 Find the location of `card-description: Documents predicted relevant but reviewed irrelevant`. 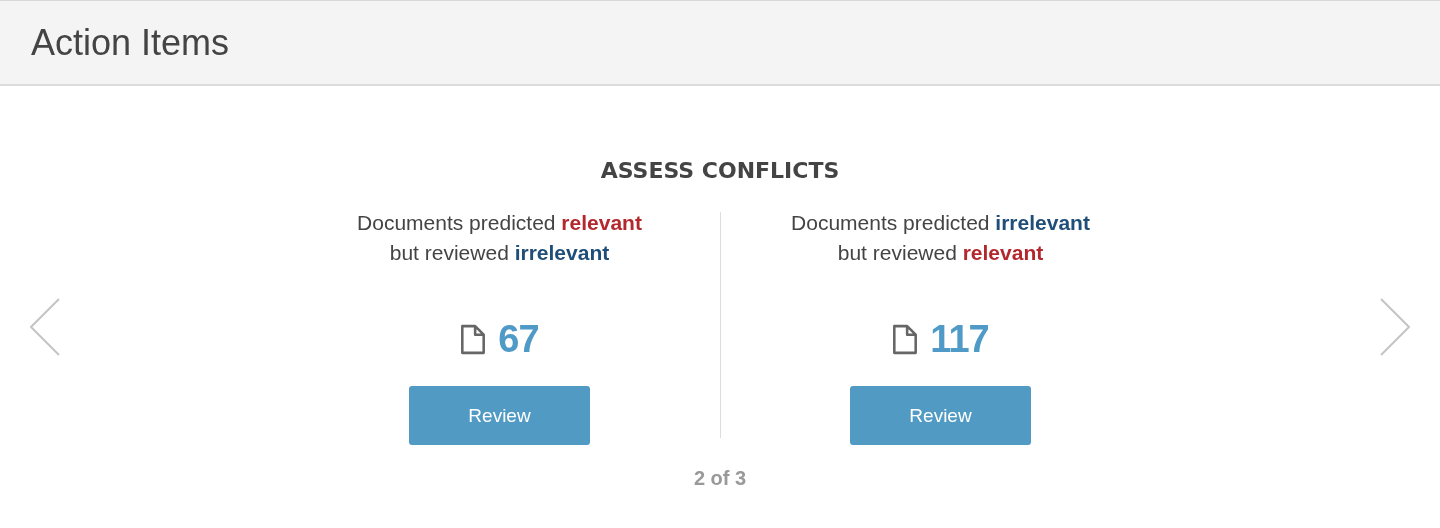

card-description: Documents predicted relevant but reviewed irrelevant is located at coordinates (499, 238).